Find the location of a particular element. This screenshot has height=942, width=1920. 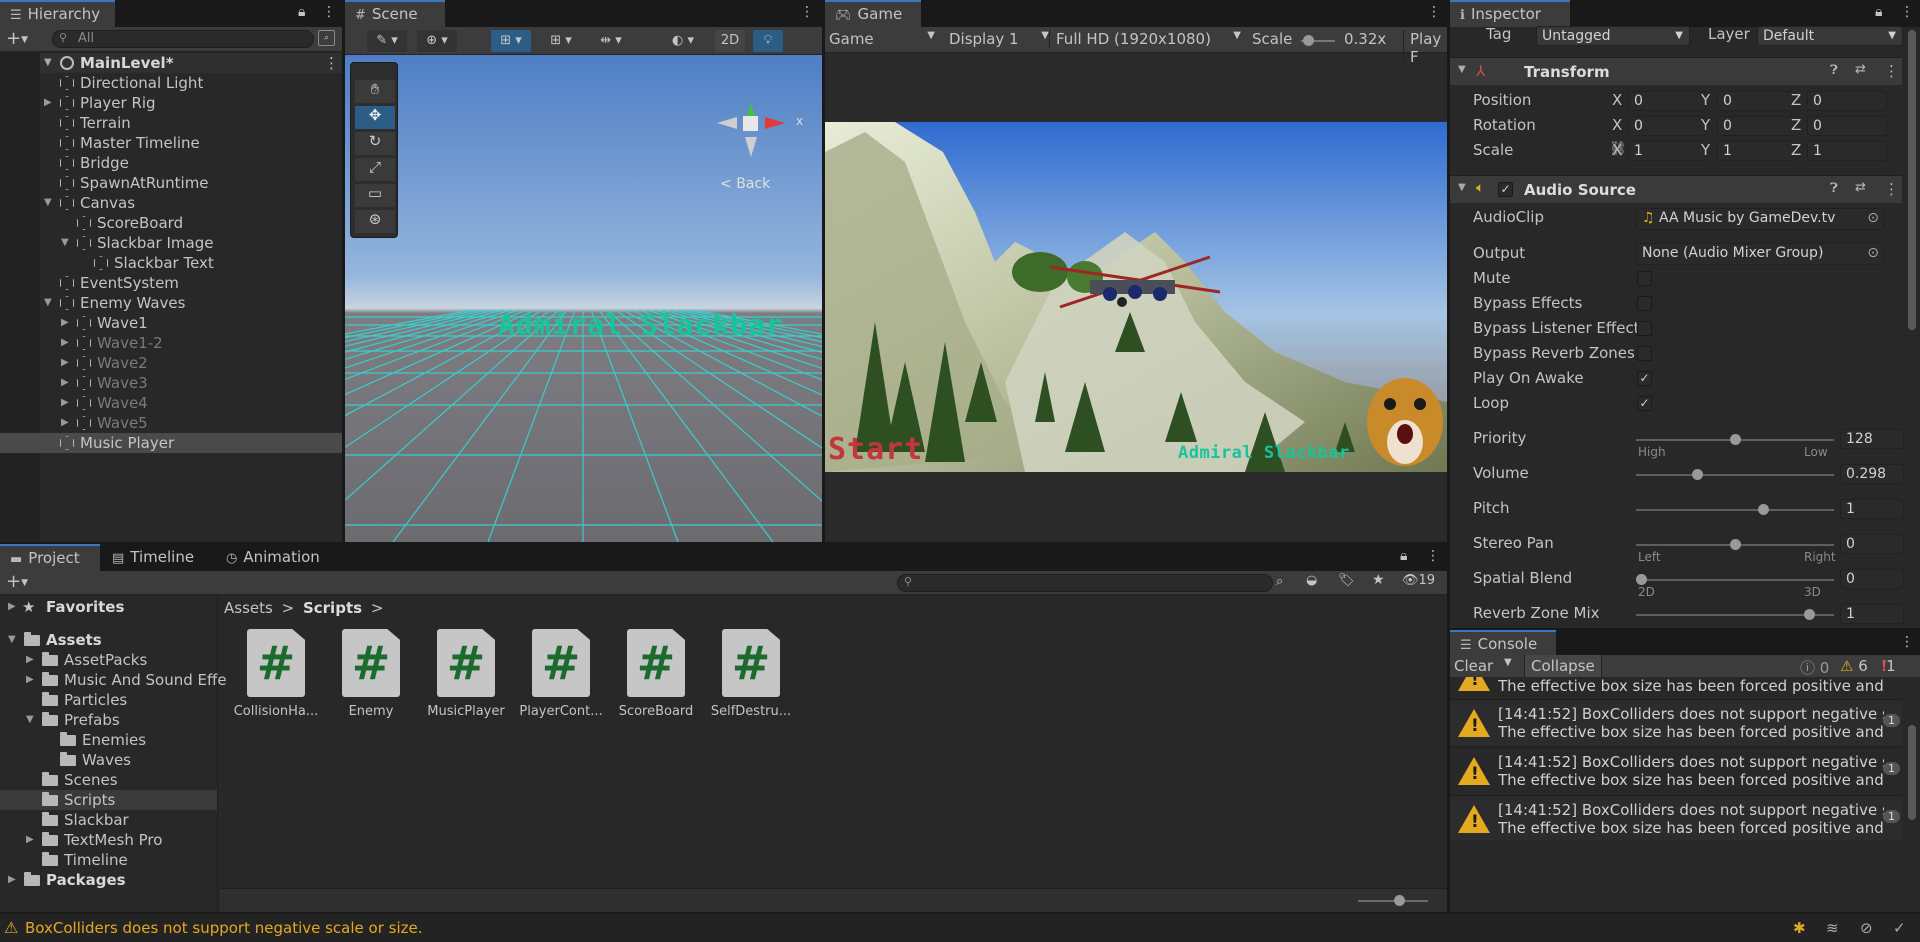

axis-z-label: Z is located at coordinates (1796, 125).